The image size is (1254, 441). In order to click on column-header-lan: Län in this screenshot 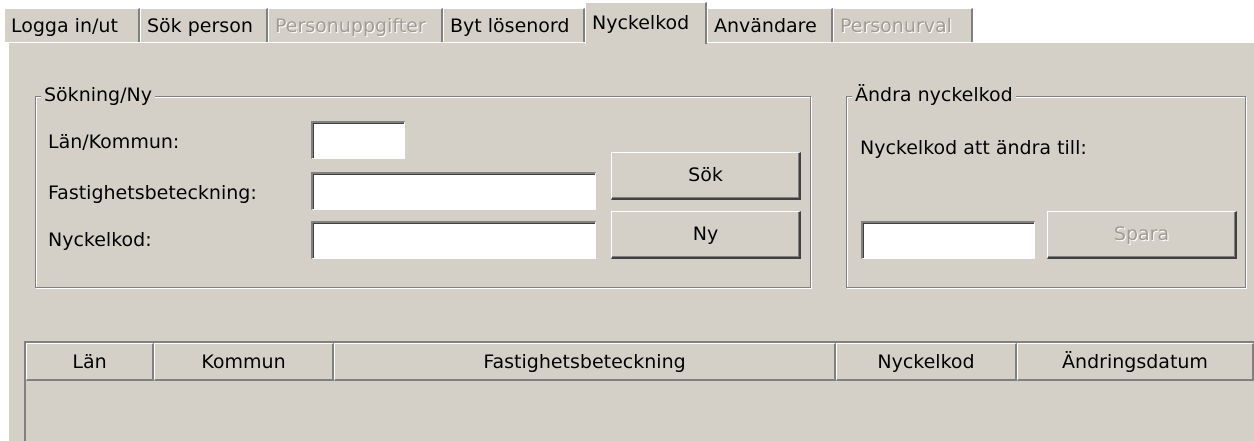, I will do `click(90, 362)`.